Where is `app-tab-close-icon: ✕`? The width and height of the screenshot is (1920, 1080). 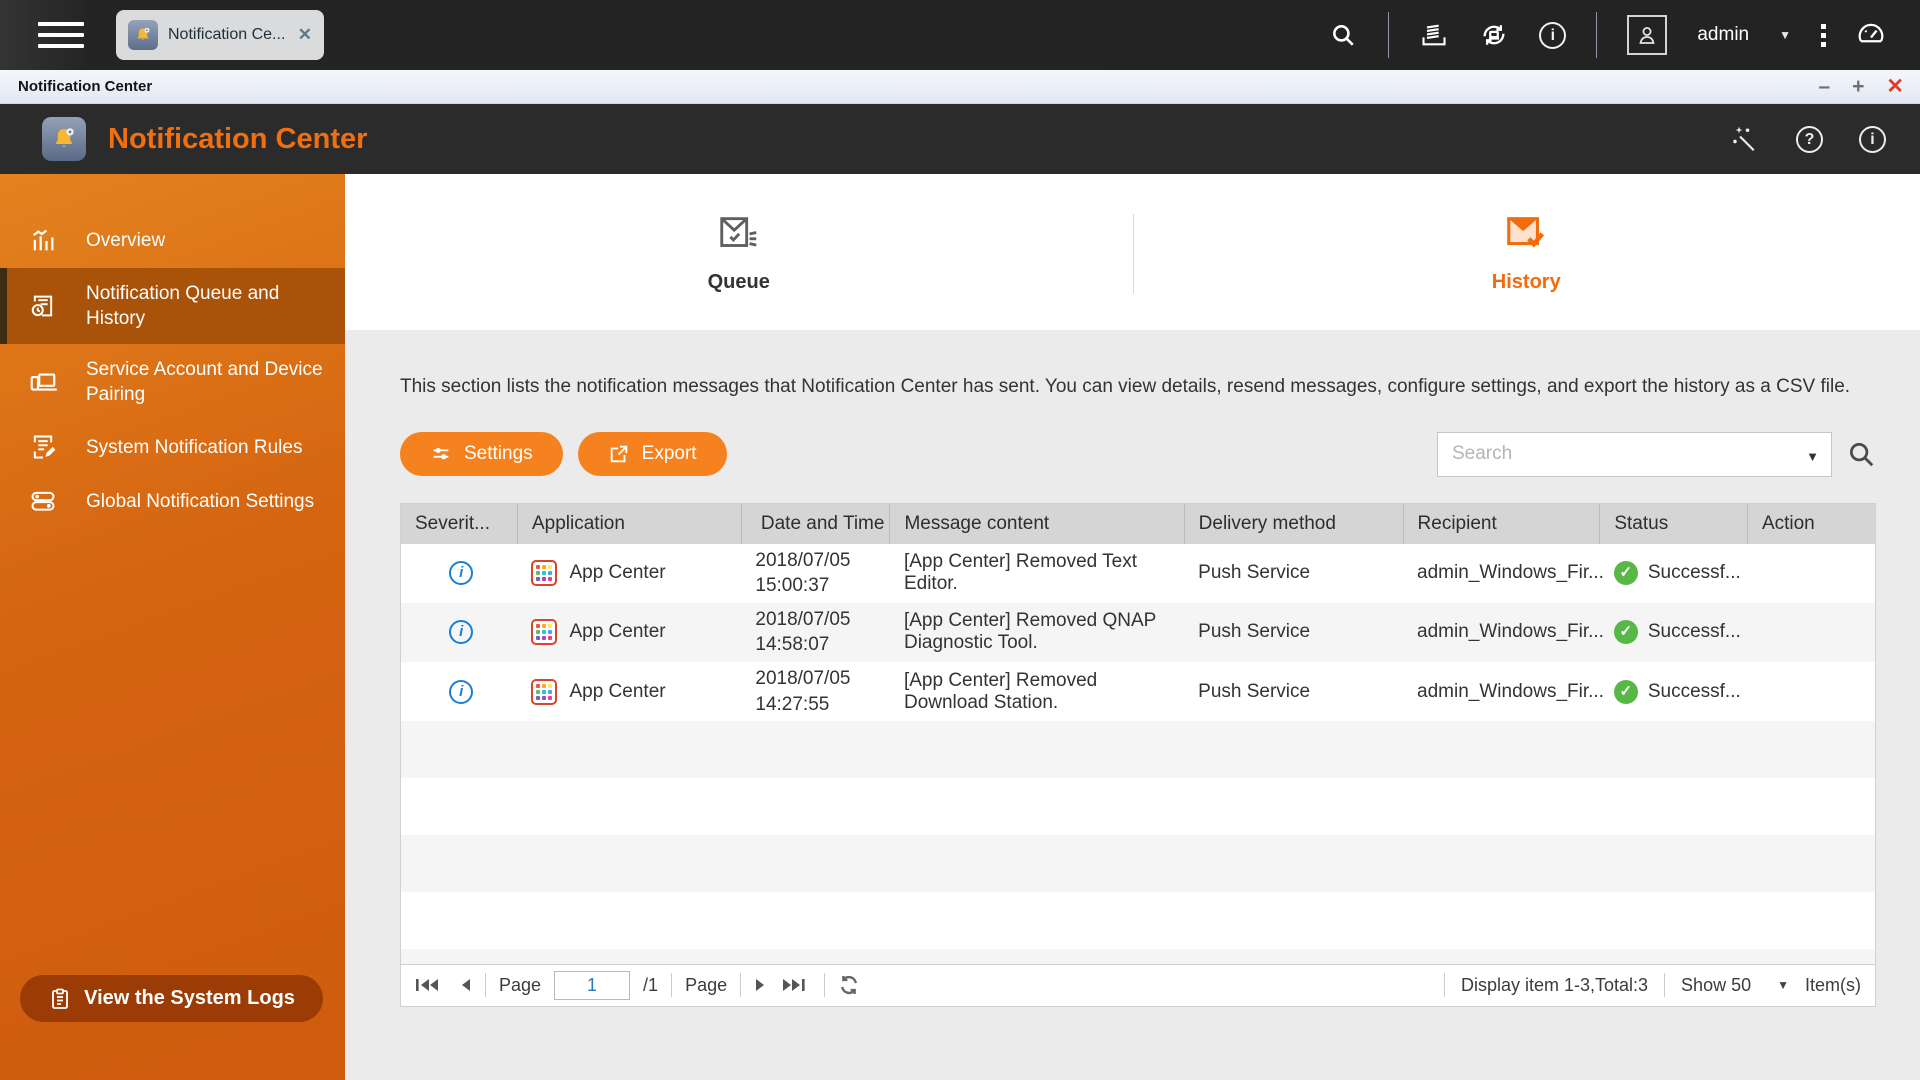 app-tab-close-icon: ✕ is located at coordinates (305, 35).